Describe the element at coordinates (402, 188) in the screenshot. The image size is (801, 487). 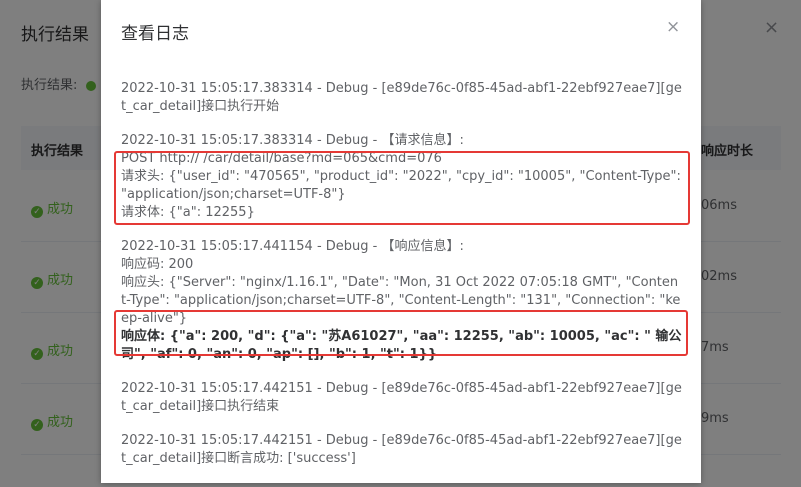
I see `request-highlight-box` at that location.